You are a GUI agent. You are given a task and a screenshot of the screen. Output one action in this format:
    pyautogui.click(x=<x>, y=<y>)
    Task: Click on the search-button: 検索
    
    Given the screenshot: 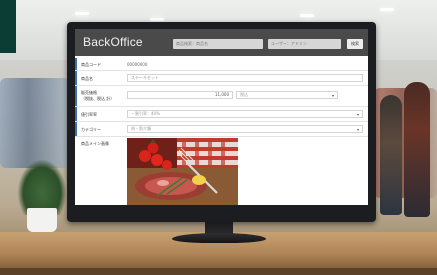 What is the action you would take?
    pyautogui.click(x=355, y=44)
    